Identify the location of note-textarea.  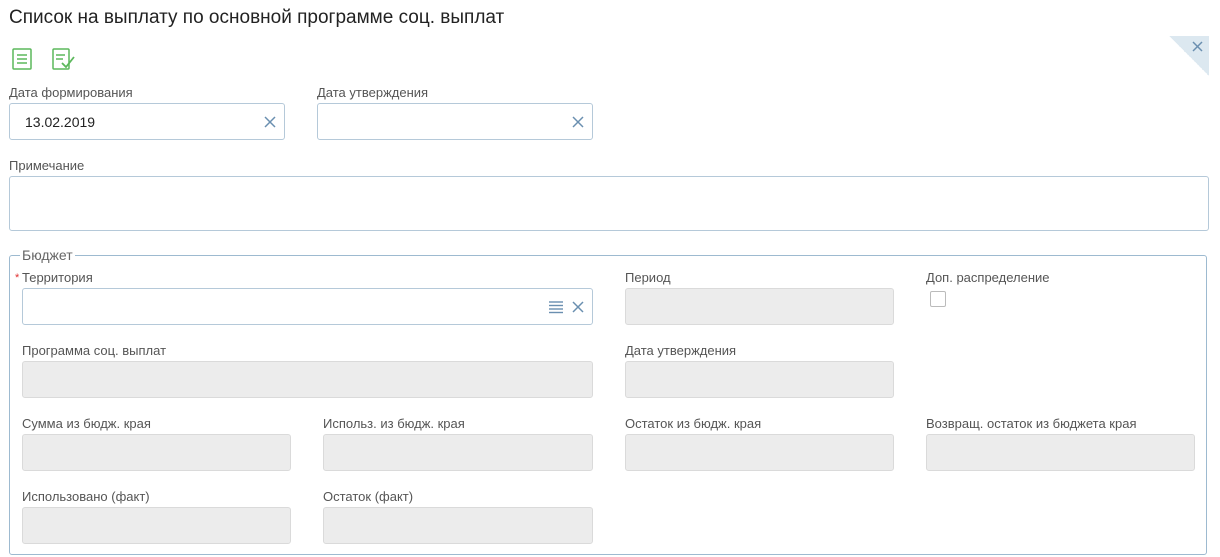
(609, 203).